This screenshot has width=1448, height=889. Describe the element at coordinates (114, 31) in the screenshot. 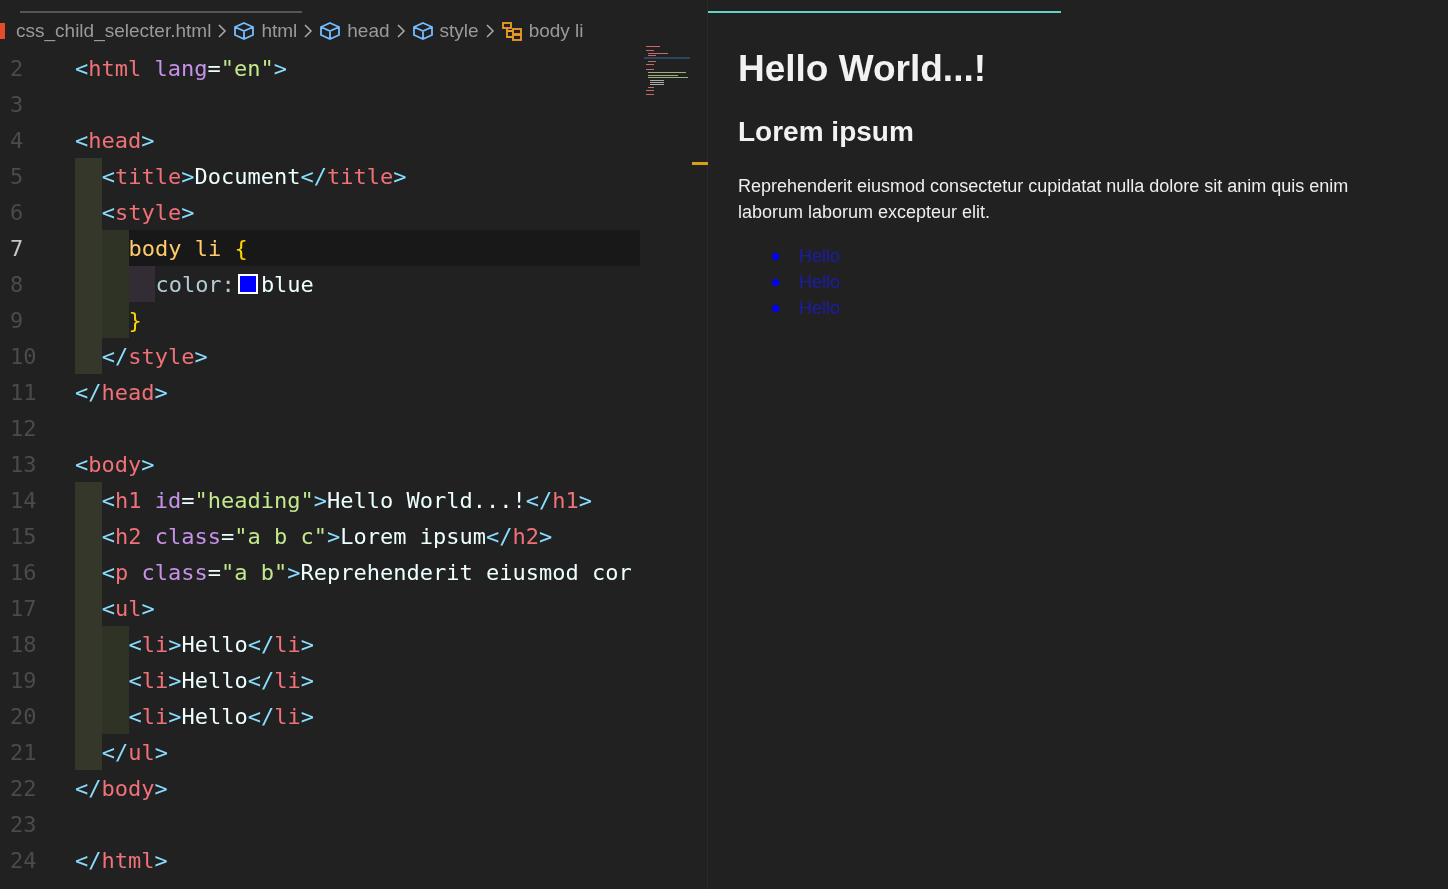

I see `breadcrumb-item: css_child_selecter.html` at that location.